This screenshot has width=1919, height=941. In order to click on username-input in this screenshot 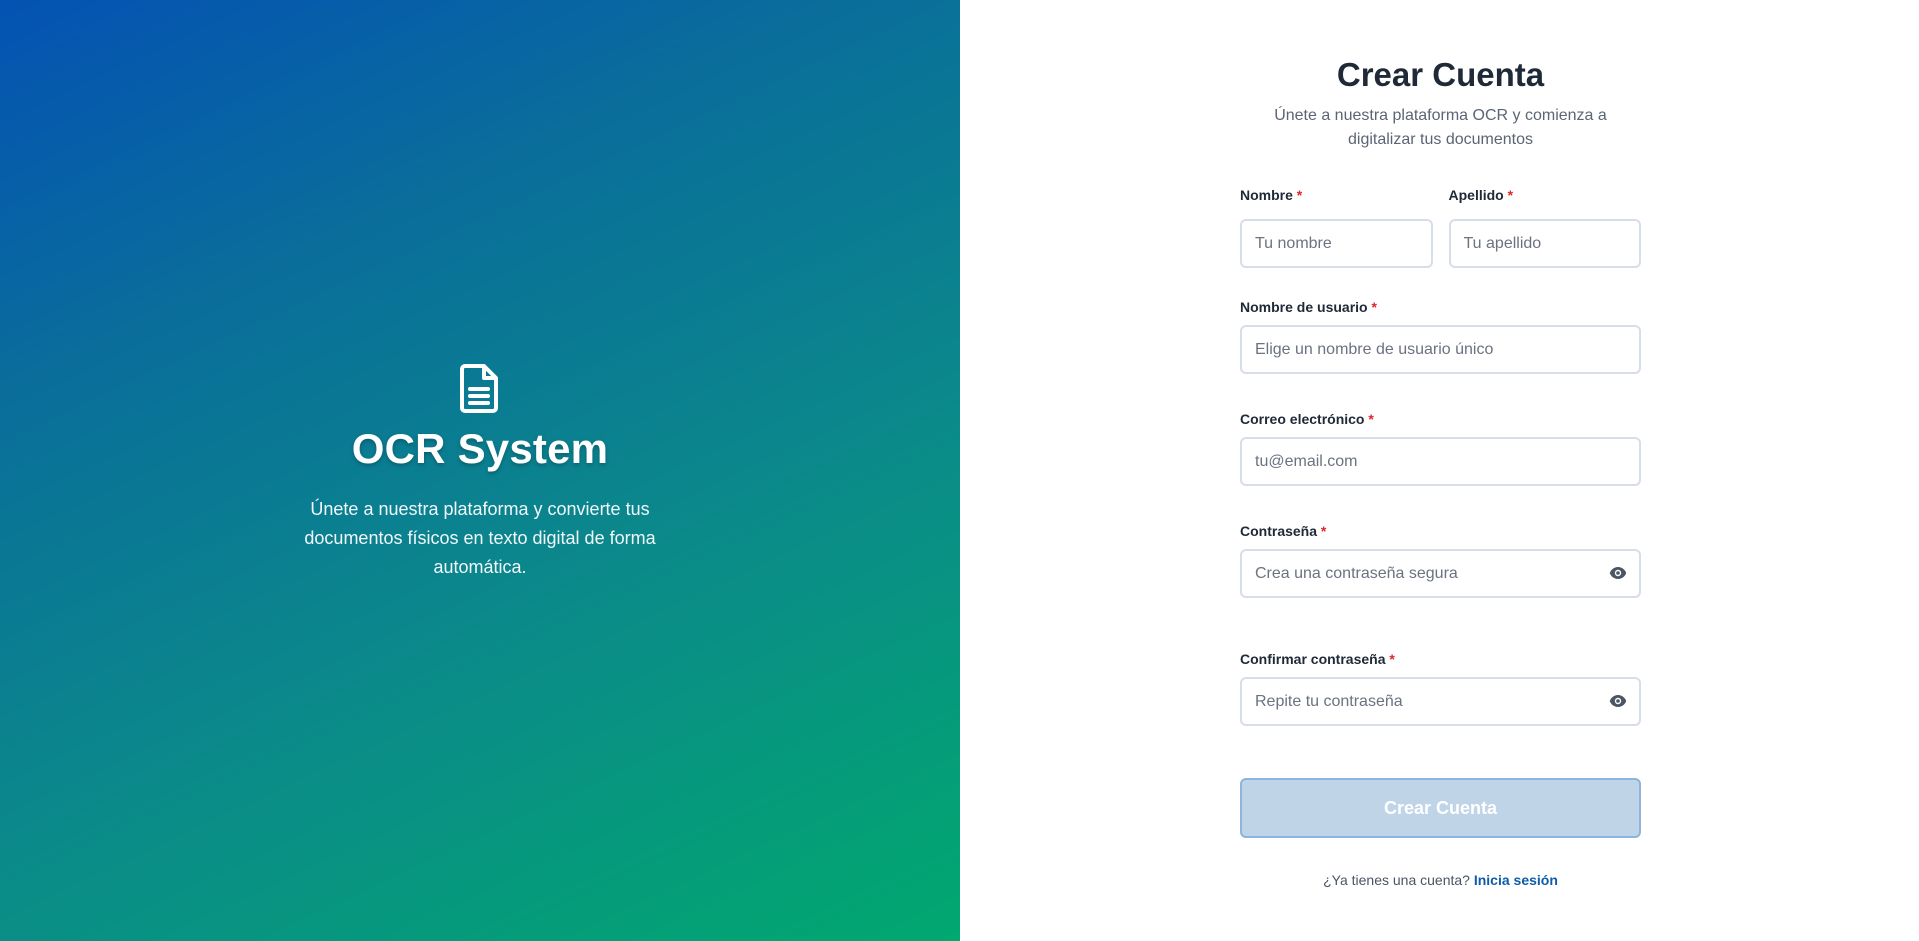, I will do `click(1440, 349)`.